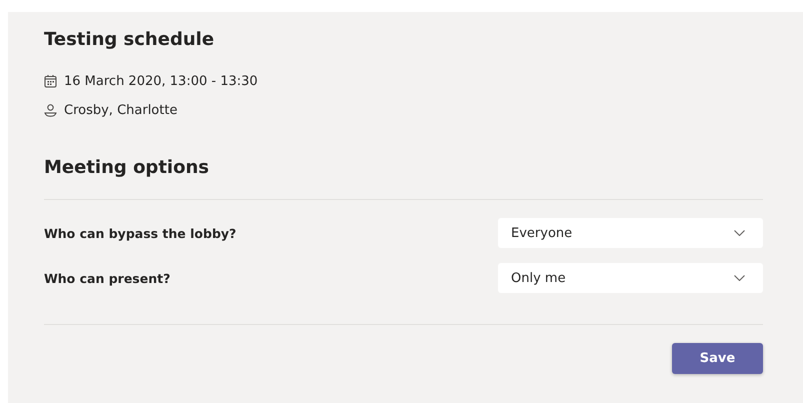  I want to click on meeting-title: Testing schedule, so click(129, 40).